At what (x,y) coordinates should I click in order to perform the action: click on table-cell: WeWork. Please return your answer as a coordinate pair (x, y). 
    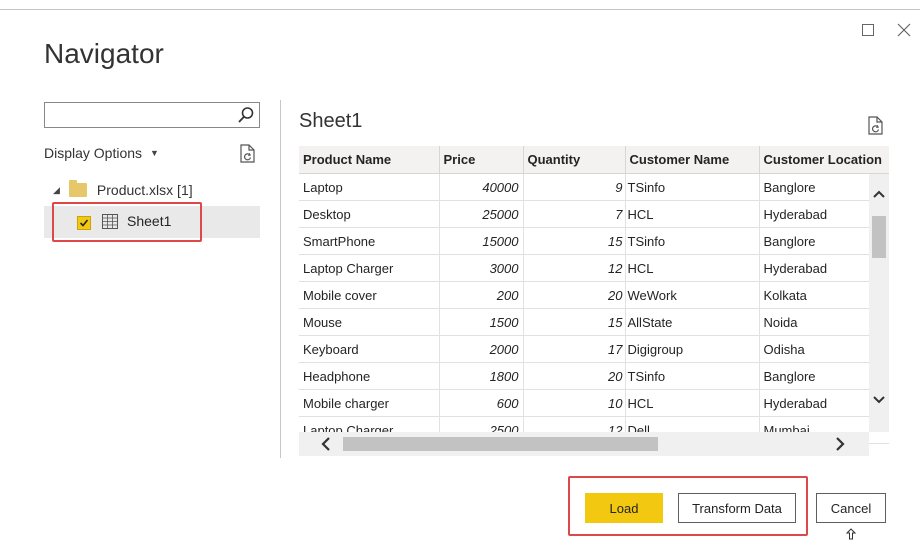
    Looking at the image, I should click on (692, 295).